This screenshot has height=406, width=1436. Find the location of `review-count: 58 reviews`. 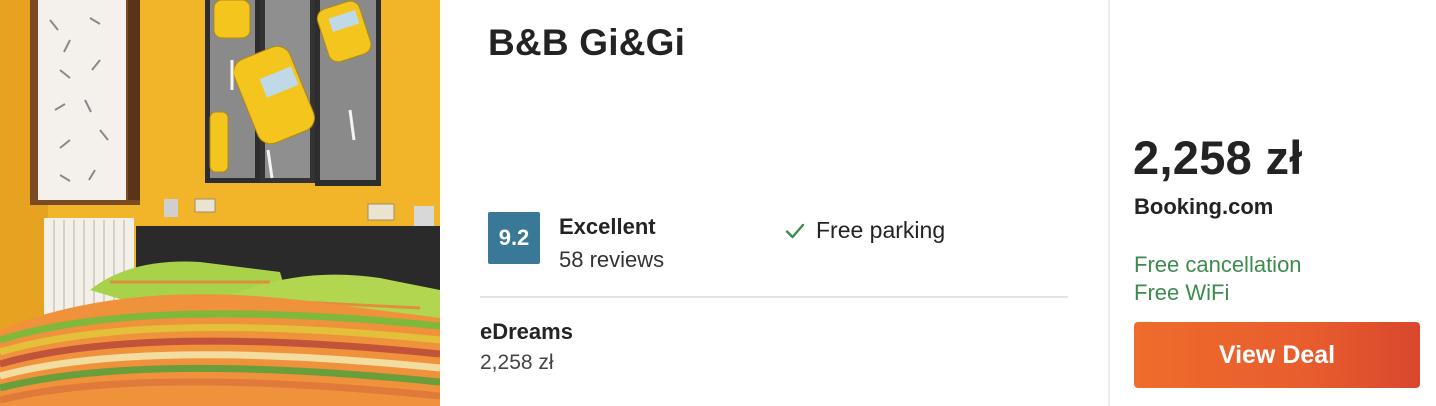

review-count: 58 reviews is located at coordinates (611, 260).